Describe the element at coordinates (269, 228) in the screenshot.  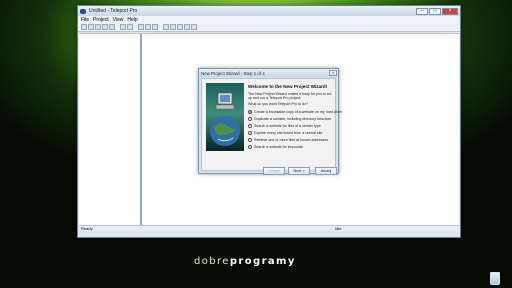
I see `status-bar: Ready Idle` at that location.